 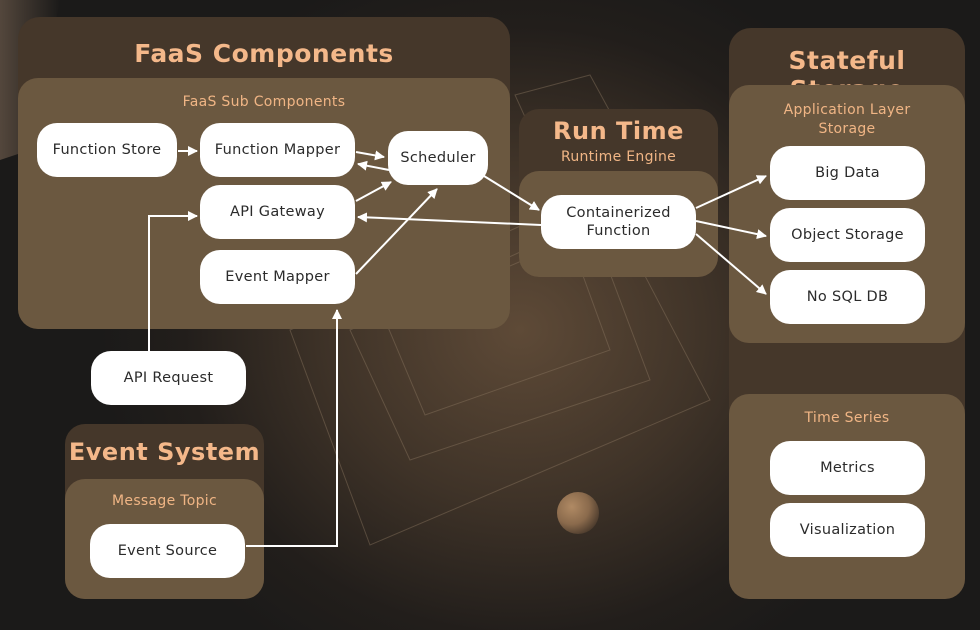 What do you see at coordinates (164, 452) in the screenshot?
I see `event-system-title: Event System` at bounding box center [164, 452].